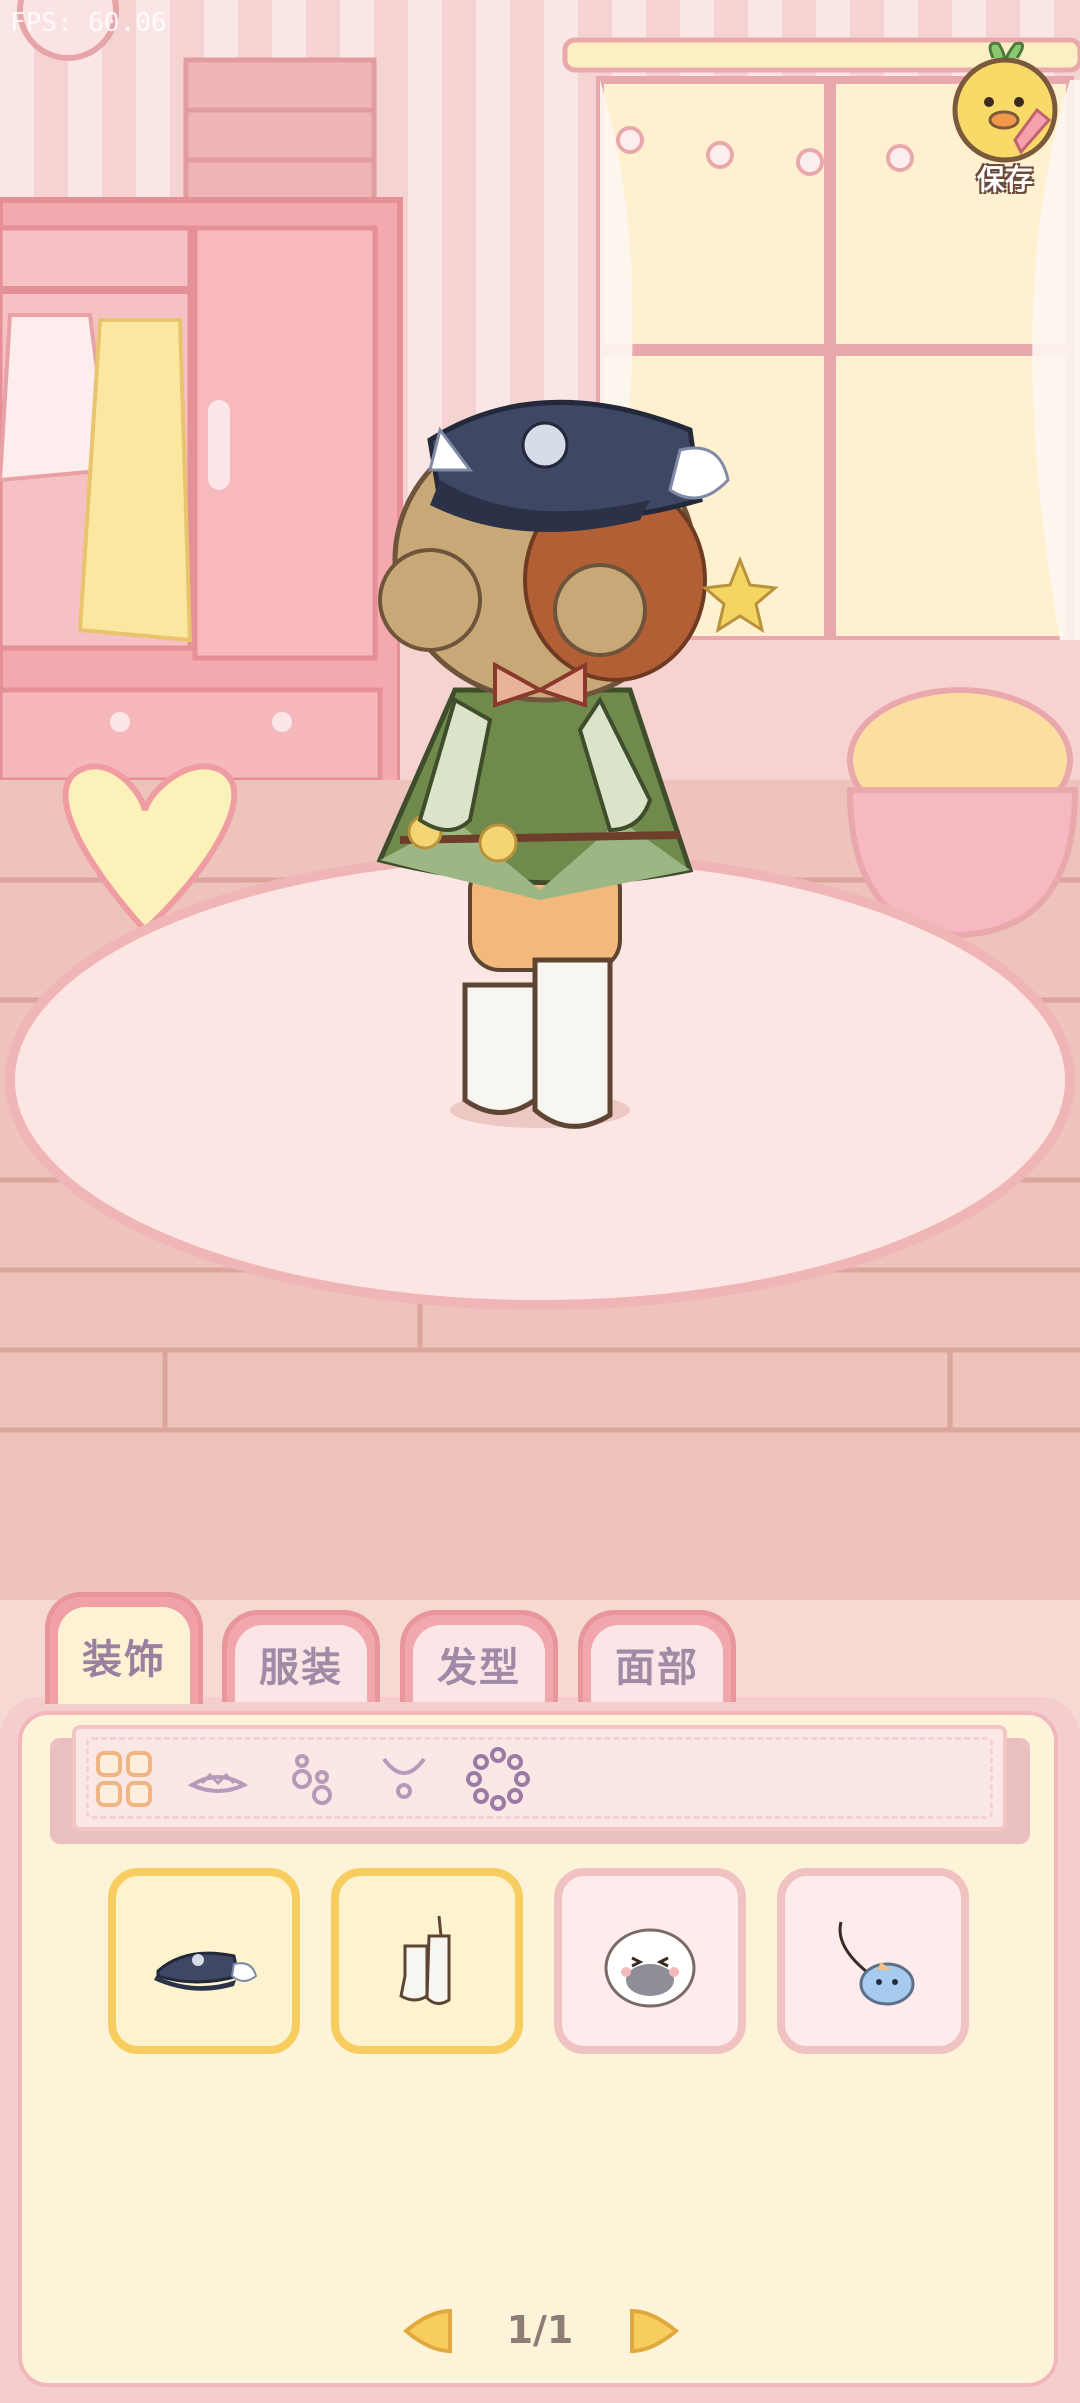 Image resolution: width=1080 pixels, height=2403 pixels. What do you see at coordinates (124, 1659) in the screenshot?
I see `tab-label: 装饰` at bounding box center [124, 1659].